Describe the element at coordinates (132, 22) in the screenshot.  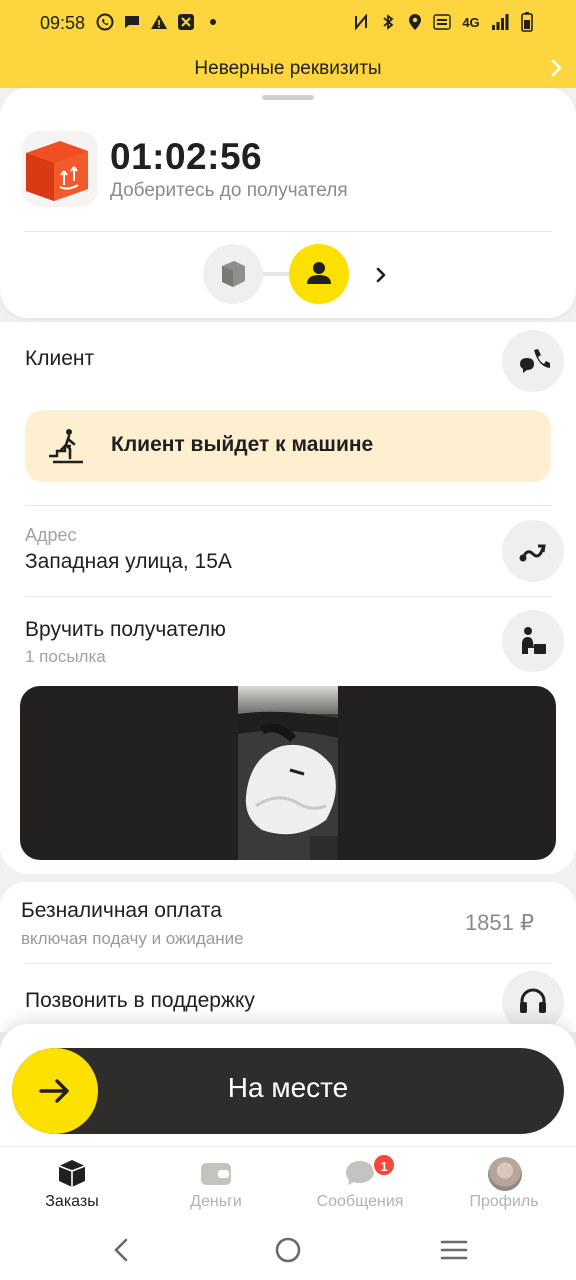
I see `message-icon` at that location.